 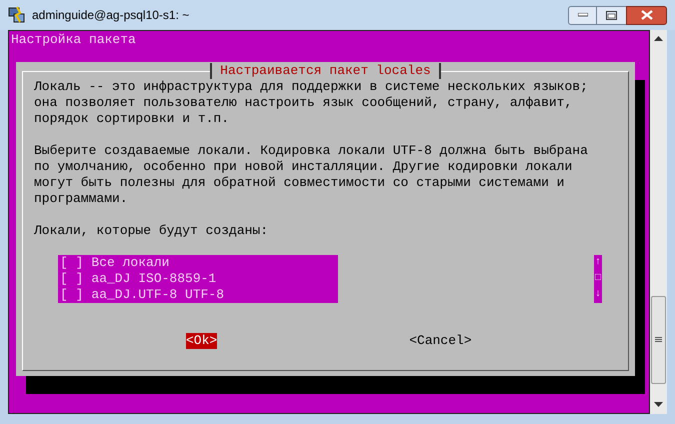 What do you see at coordinates (198, 295) in the screenshot?
I see `locale-option: [ ] aa_DJ.UTF-8 UTF-8` at bounding box center [198, 295].